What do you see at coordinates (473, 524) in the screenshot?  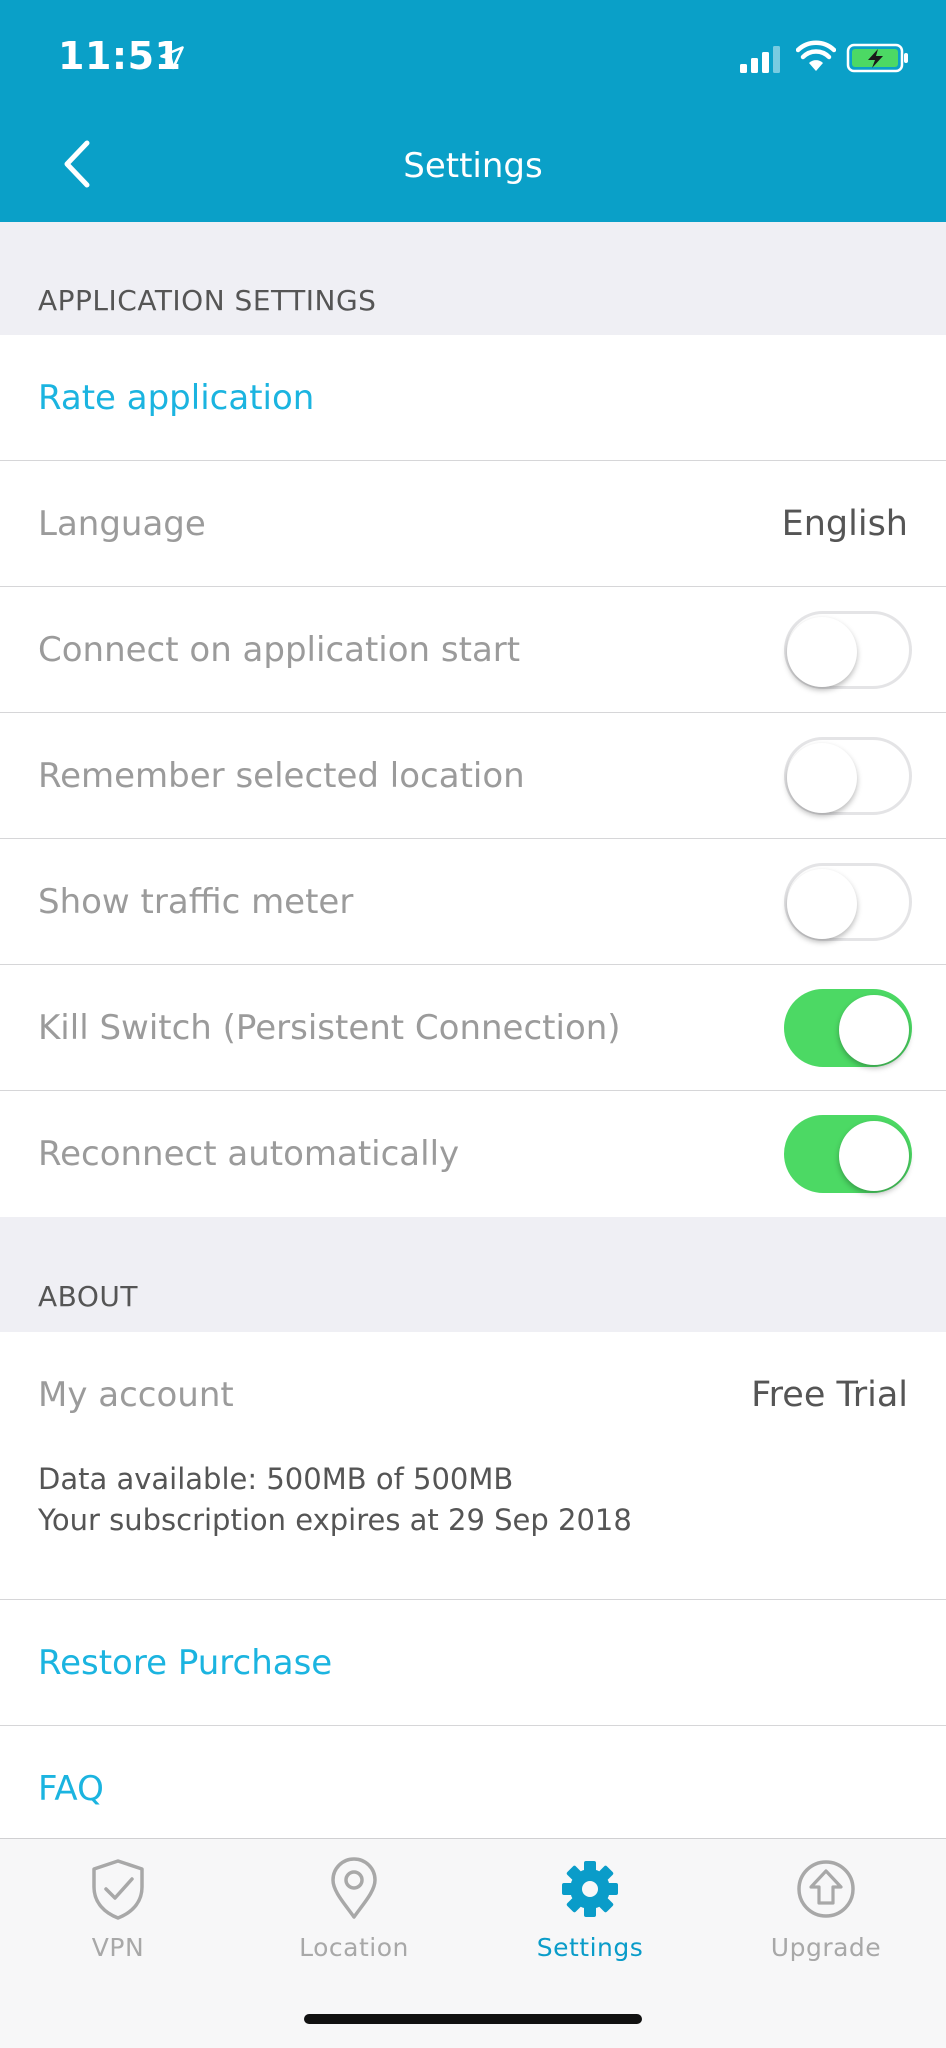 I see `language-row: Language English` at bounding box center [473, 524].